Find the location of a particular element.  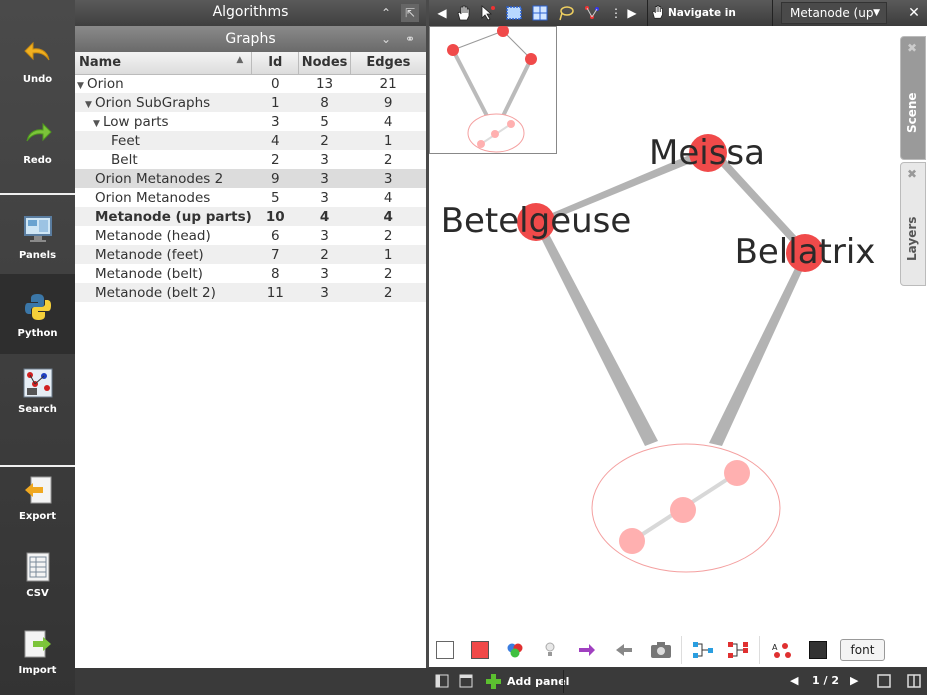

tab-scene: ✖ Scene is located at coordinates (913, 98).